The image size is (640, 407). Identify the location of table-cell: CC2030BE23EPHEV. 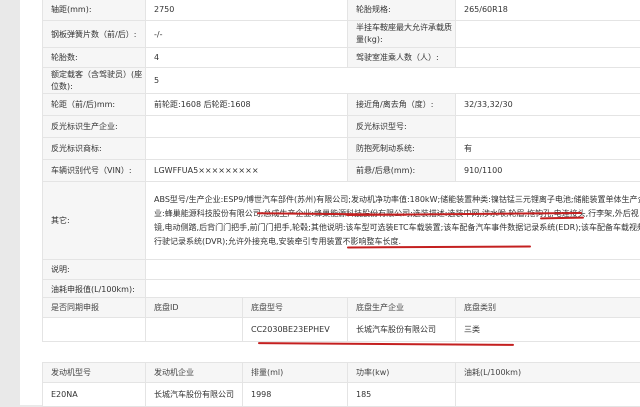
(295, 330).